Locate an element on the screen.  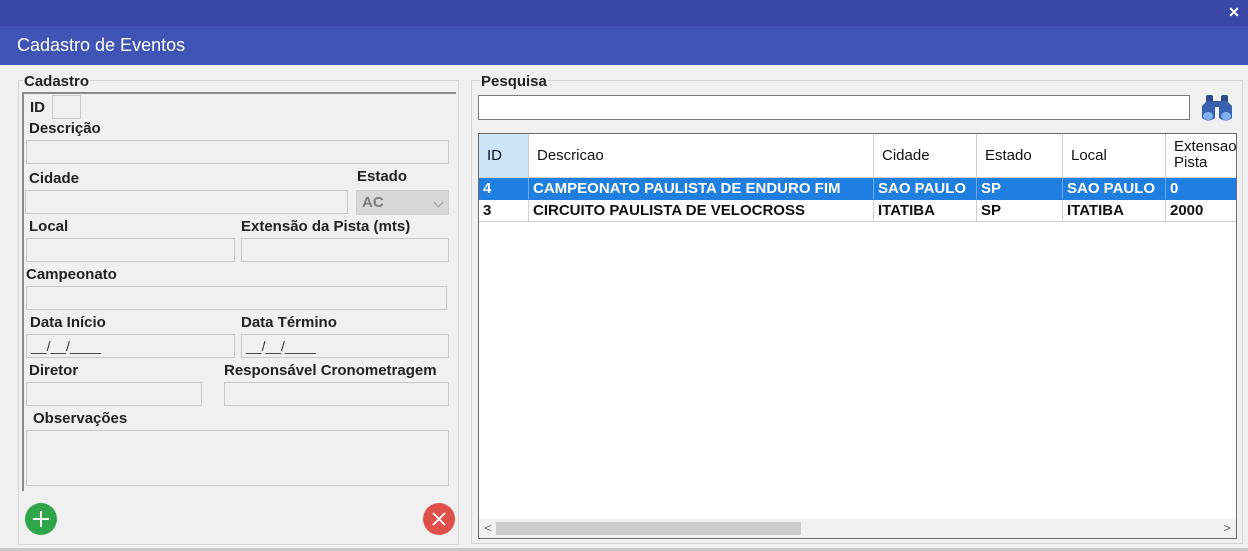
add-button is located at coordinates (41, 519).